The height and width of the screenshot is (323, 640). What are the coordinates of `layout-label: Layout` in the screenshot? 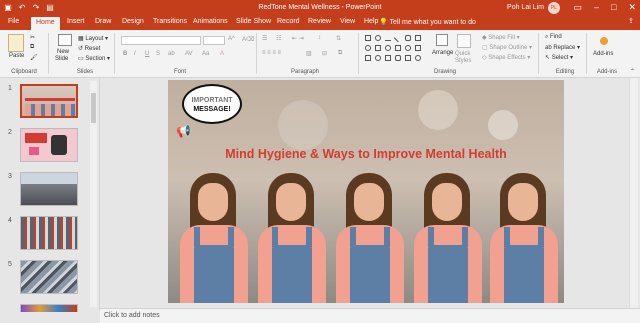 It's located at (94, 39).